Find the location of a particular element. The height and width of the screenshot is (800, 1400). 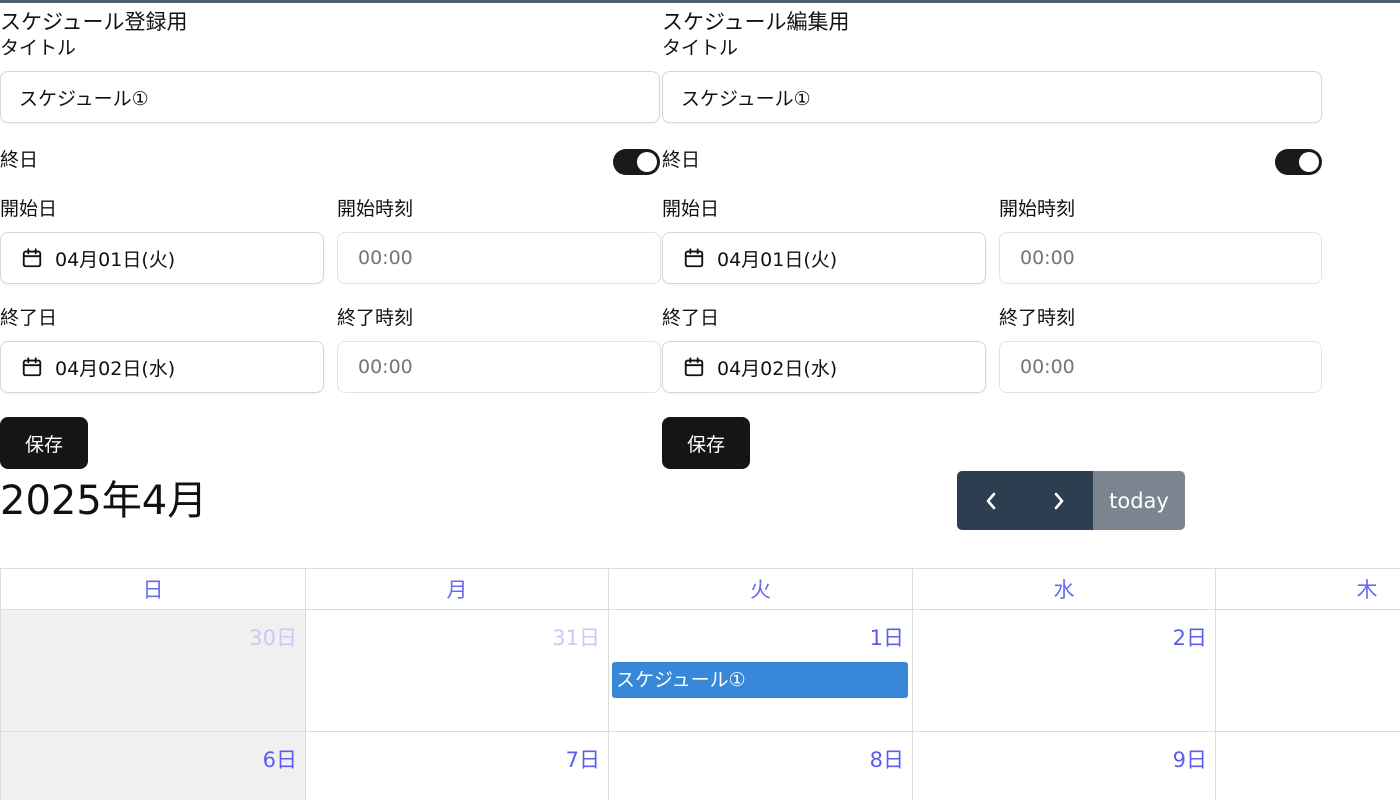

day-number: 1日 is located at coordinates (886, 638).